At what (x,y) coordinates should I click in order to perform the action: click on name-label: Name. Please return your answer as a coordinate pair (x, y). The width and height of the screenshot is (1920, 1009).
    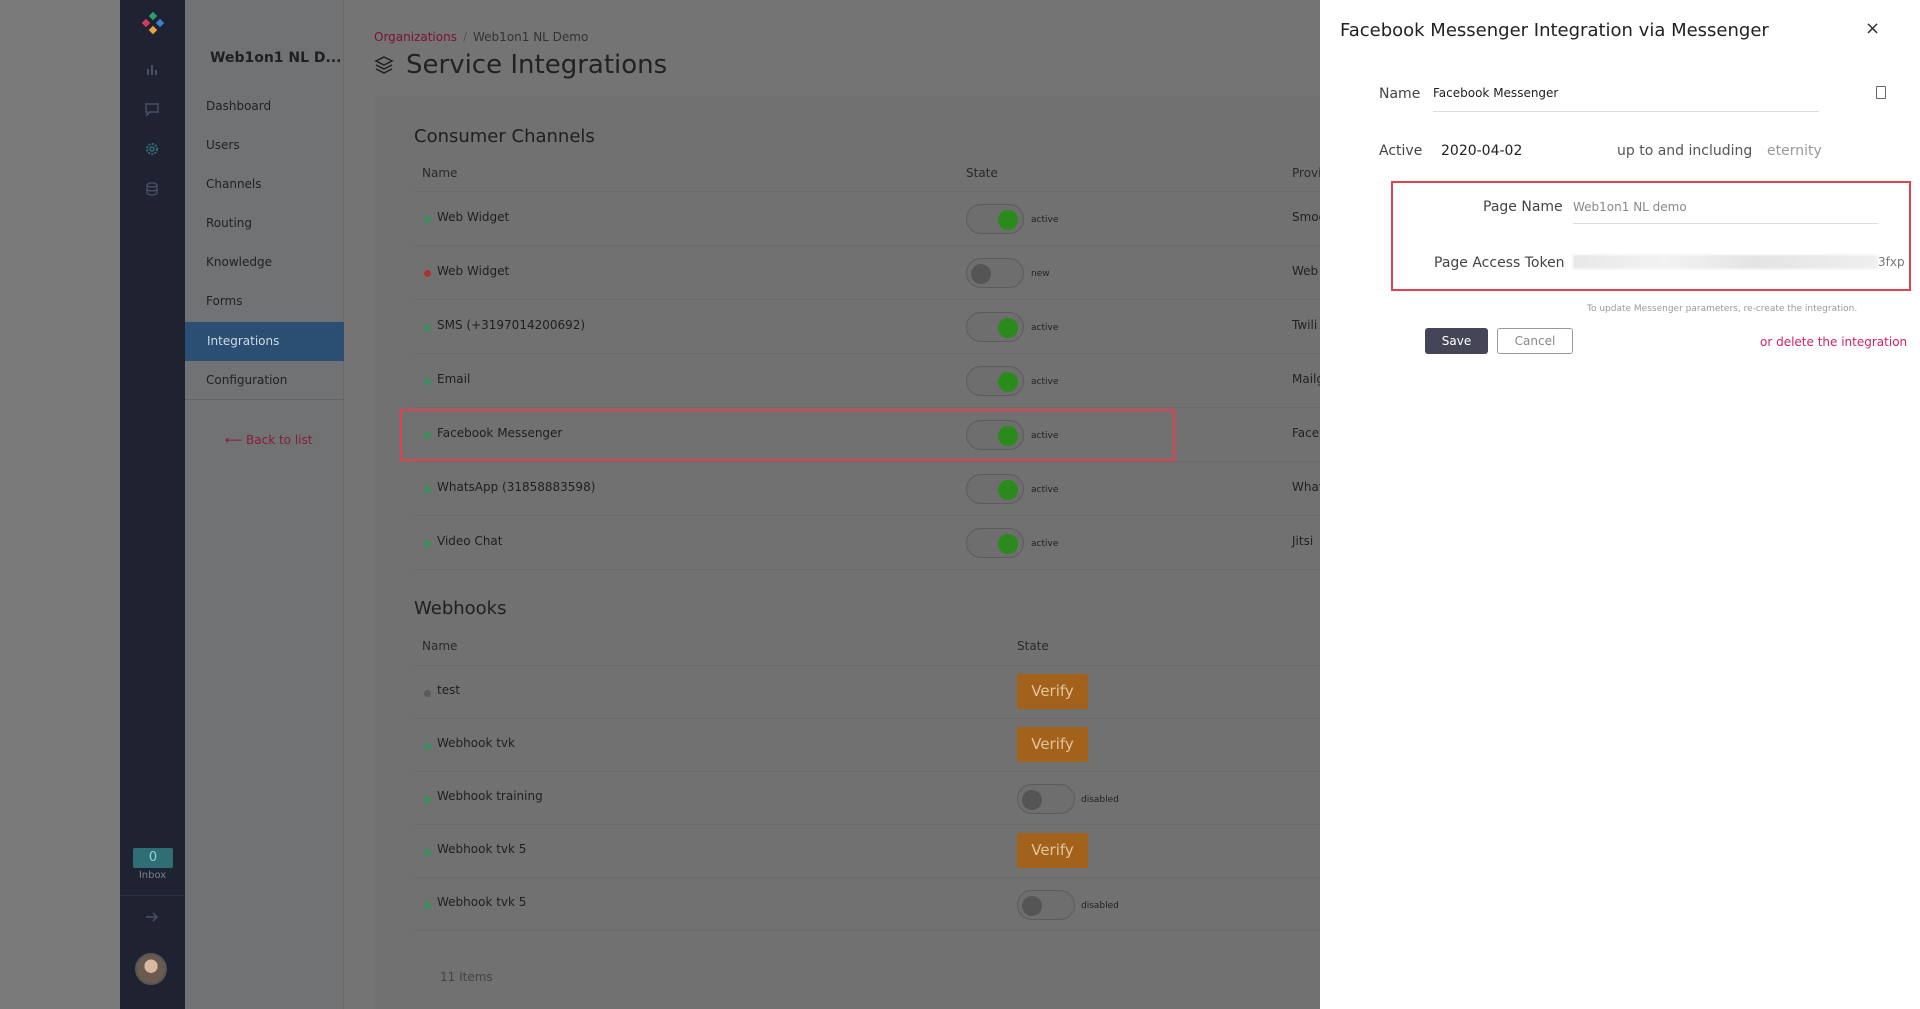
    Looking at the image, I should click on (1400, 94).